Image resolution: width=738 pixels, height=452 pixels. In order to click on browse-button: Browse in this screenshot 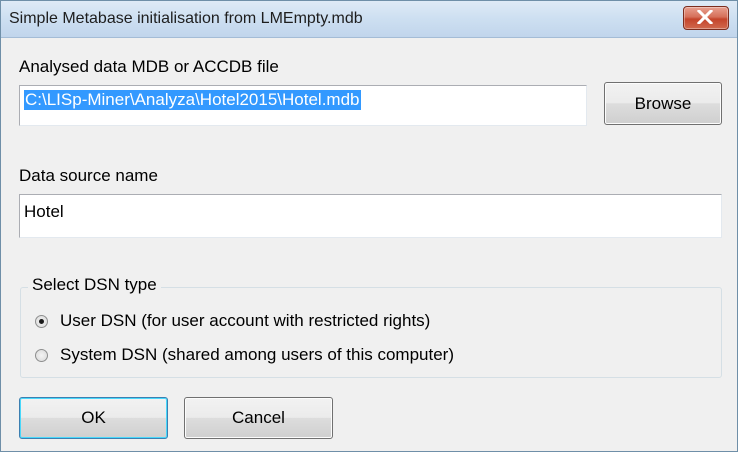, I will do `click(663, 103)`.